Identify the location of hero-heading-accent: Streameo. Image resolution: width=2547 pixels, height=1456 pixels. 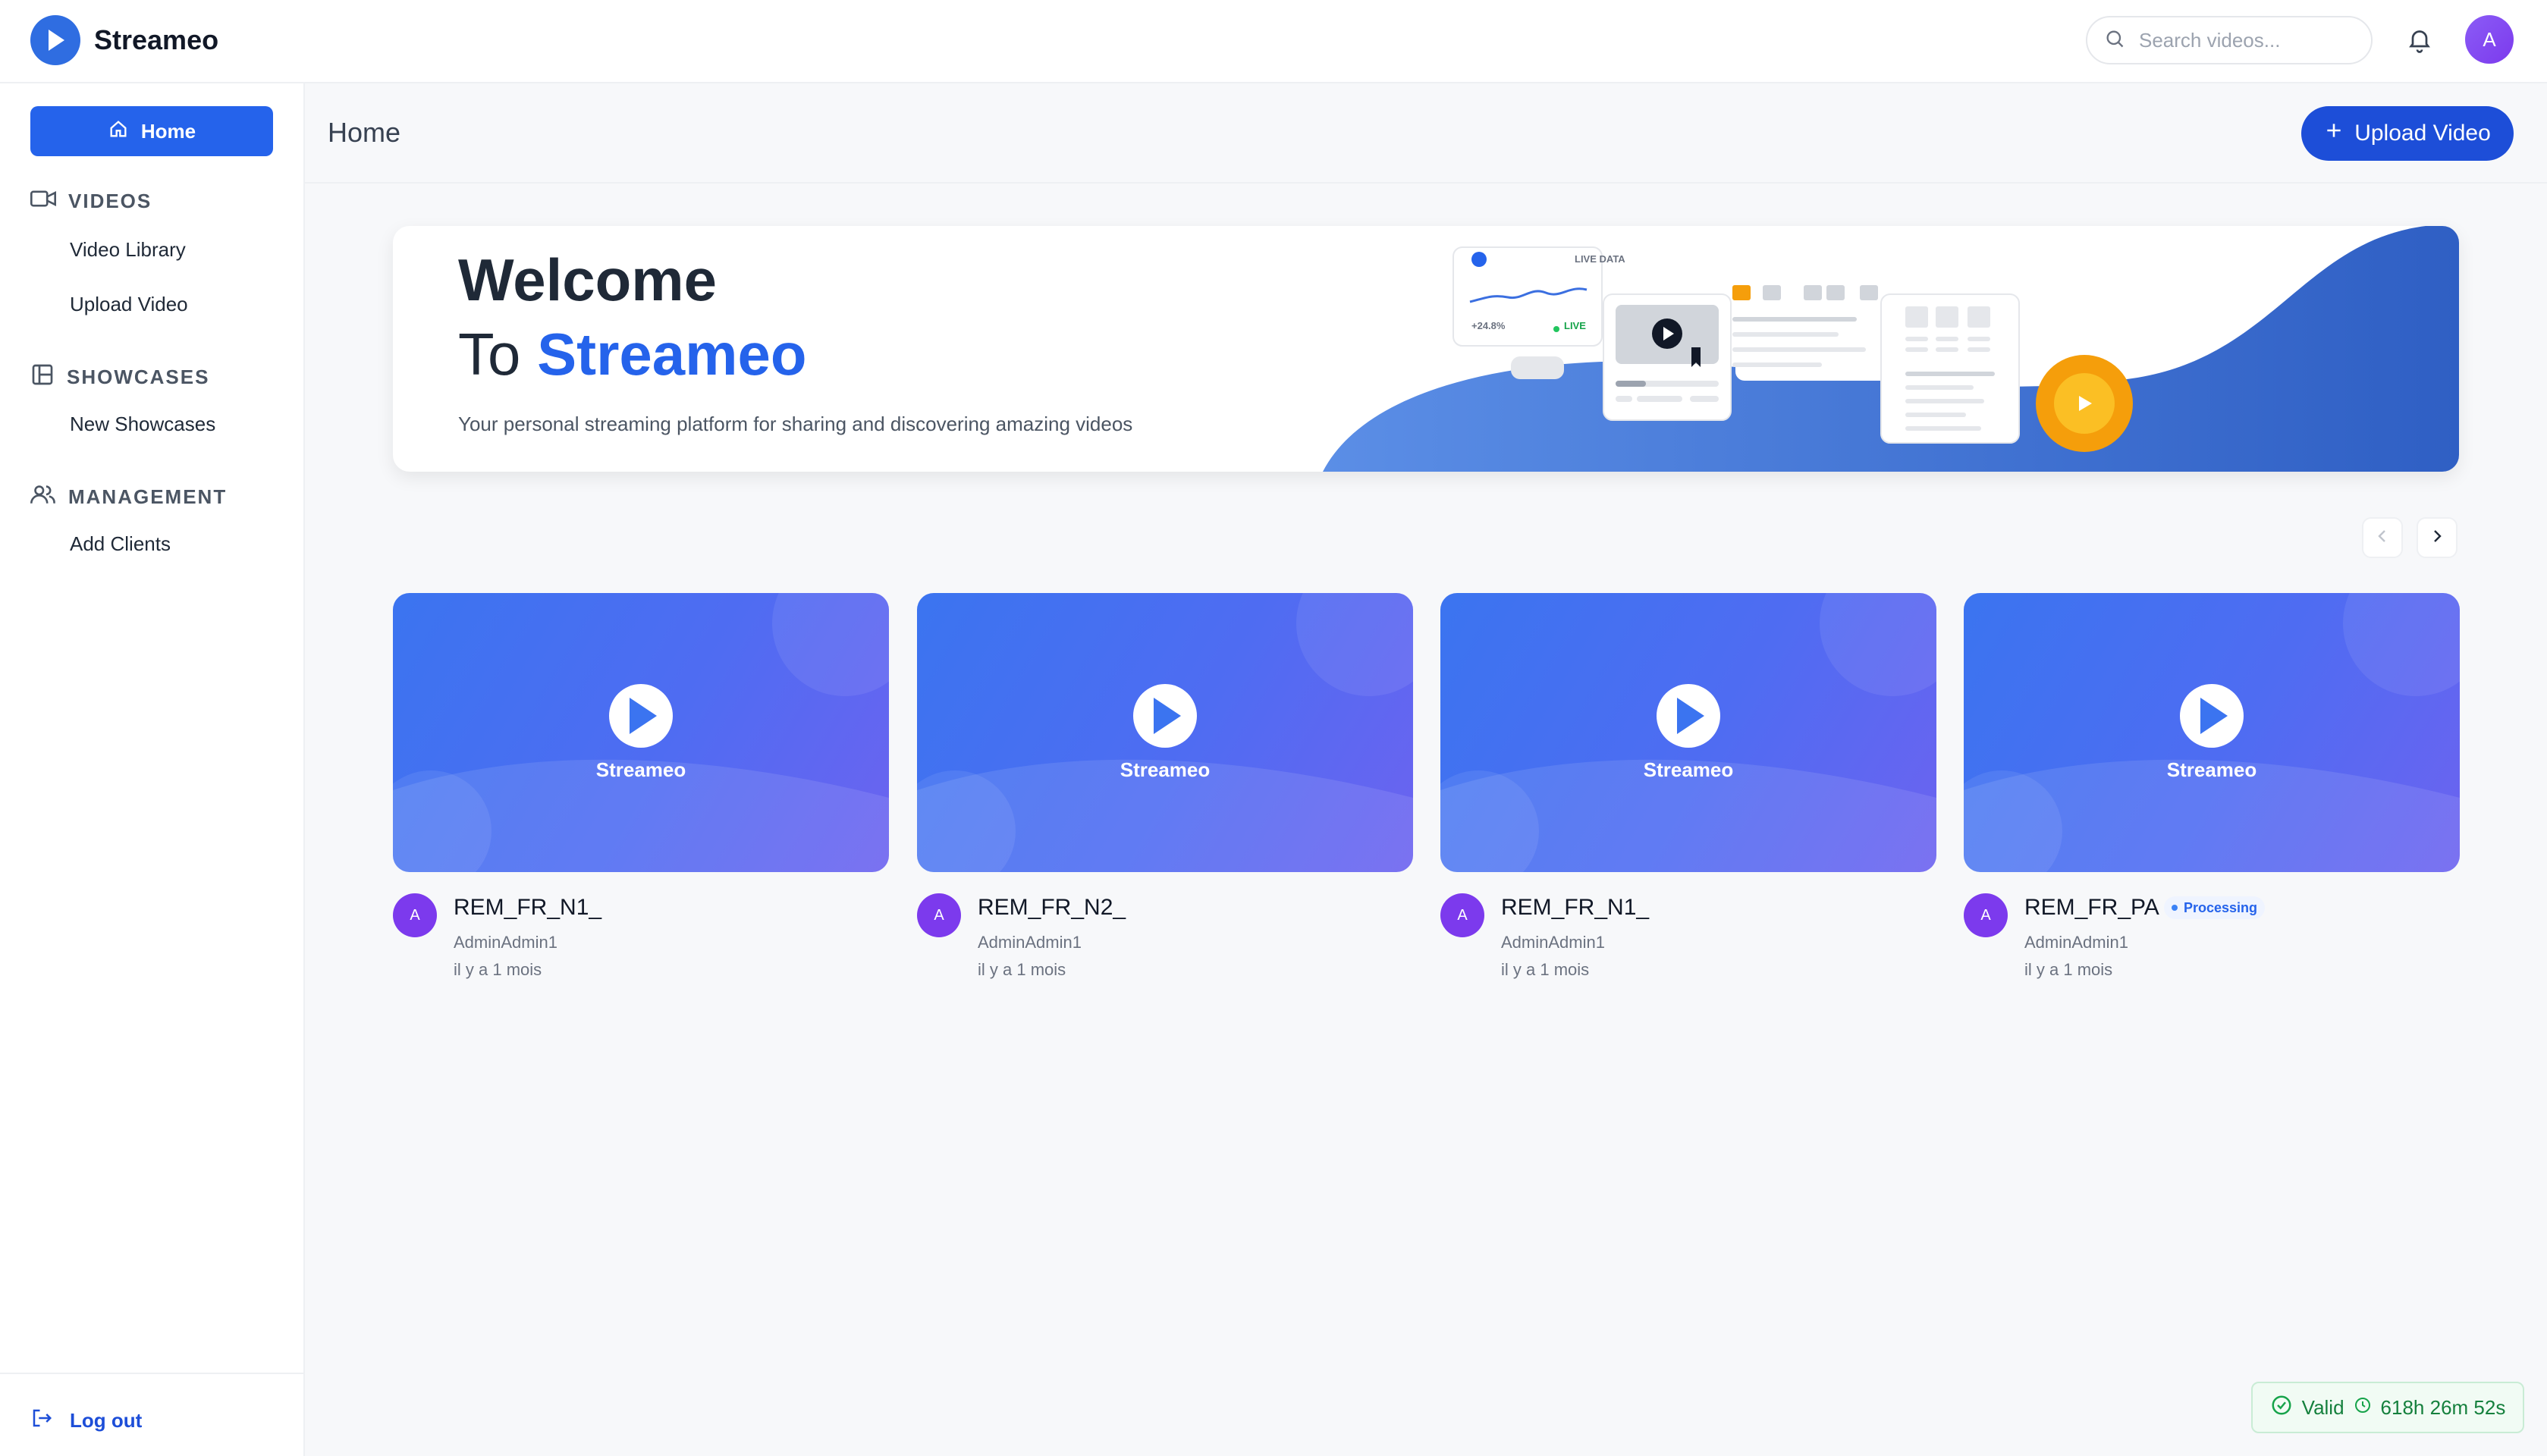
(672, 354).